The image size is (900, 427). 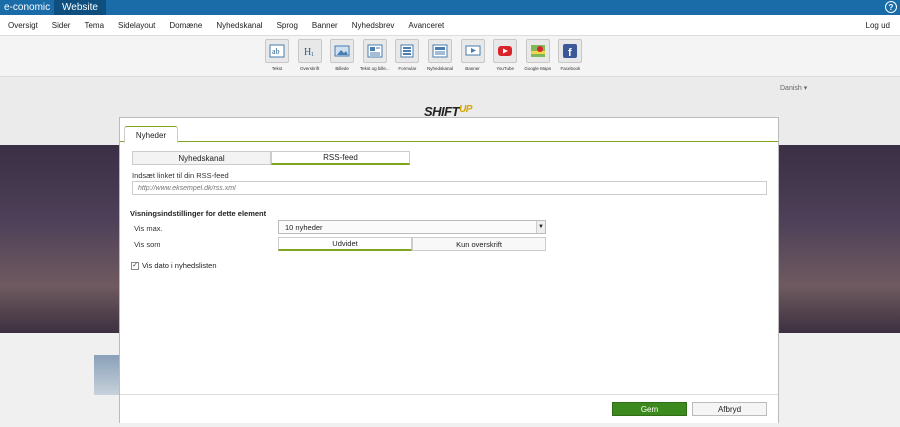 What do you see at coordinates (27, 7) in the screenshot?
I see `brand-name: e-conomic` at bounding box center [27, 7].